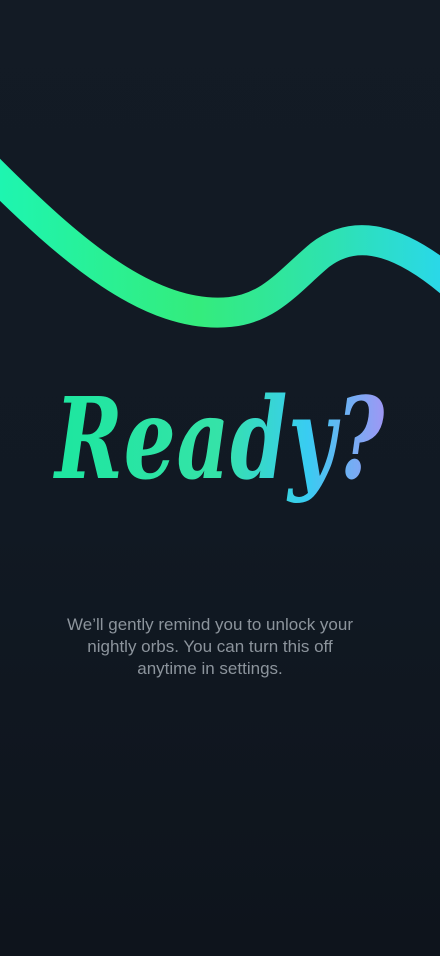  I want to click on headline: Ready?, so click(219, 439).